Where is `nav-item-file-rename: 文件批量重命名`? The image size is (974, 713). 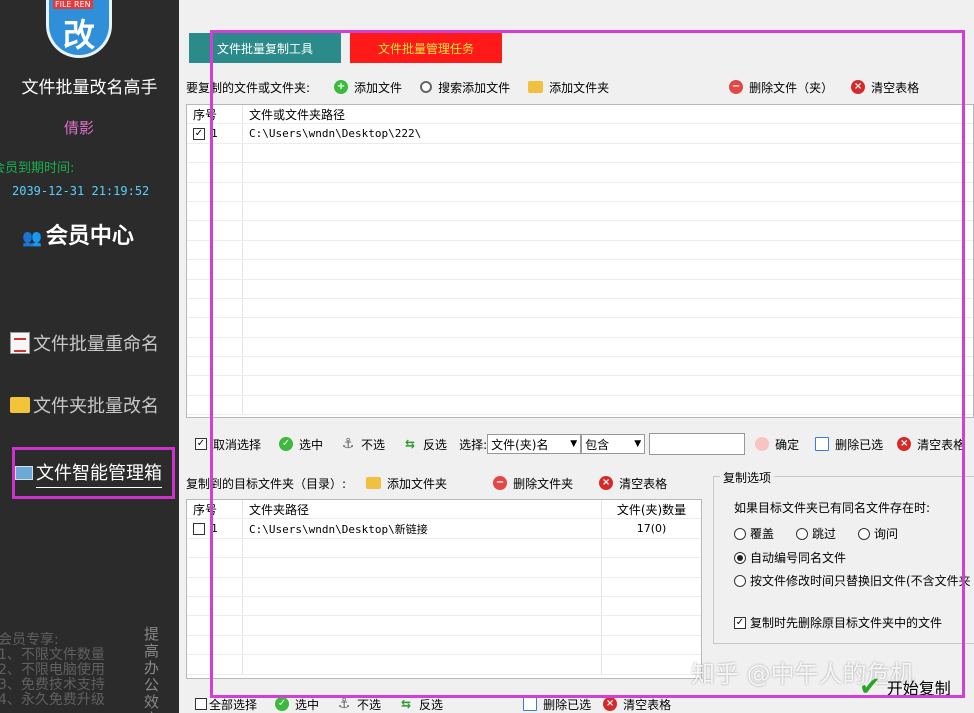
nav-item-file-rename: 文件批量重命名 is located at coordinates (92, 343).